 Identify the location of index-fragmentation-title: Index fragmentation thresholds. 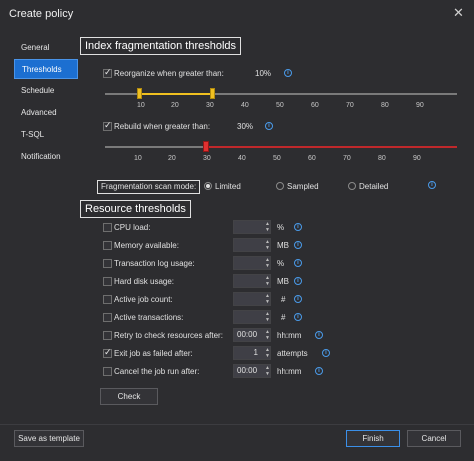
(161, 46).